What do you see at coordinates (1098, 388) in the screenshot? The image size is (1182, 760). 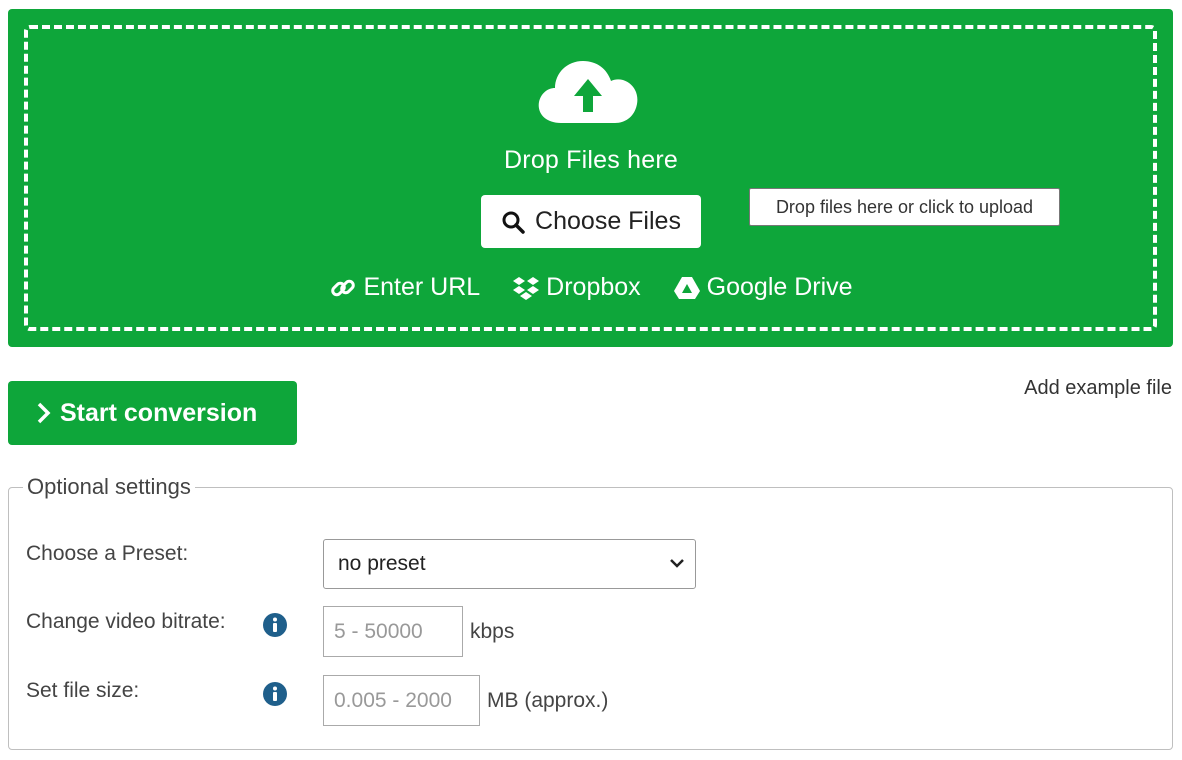 I see `add-example-file-link: Add example file` at bounding box center [1098, 388].